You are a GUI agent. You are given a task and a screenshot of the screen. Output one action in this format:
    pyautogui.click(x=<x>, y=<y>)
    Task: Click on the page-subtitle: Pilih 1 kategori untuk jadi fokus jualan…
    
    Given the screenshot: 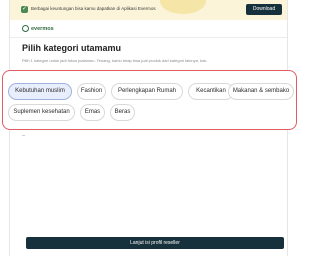 What is the action you would take?
    pyautogui.click(x=115, y=60)
    